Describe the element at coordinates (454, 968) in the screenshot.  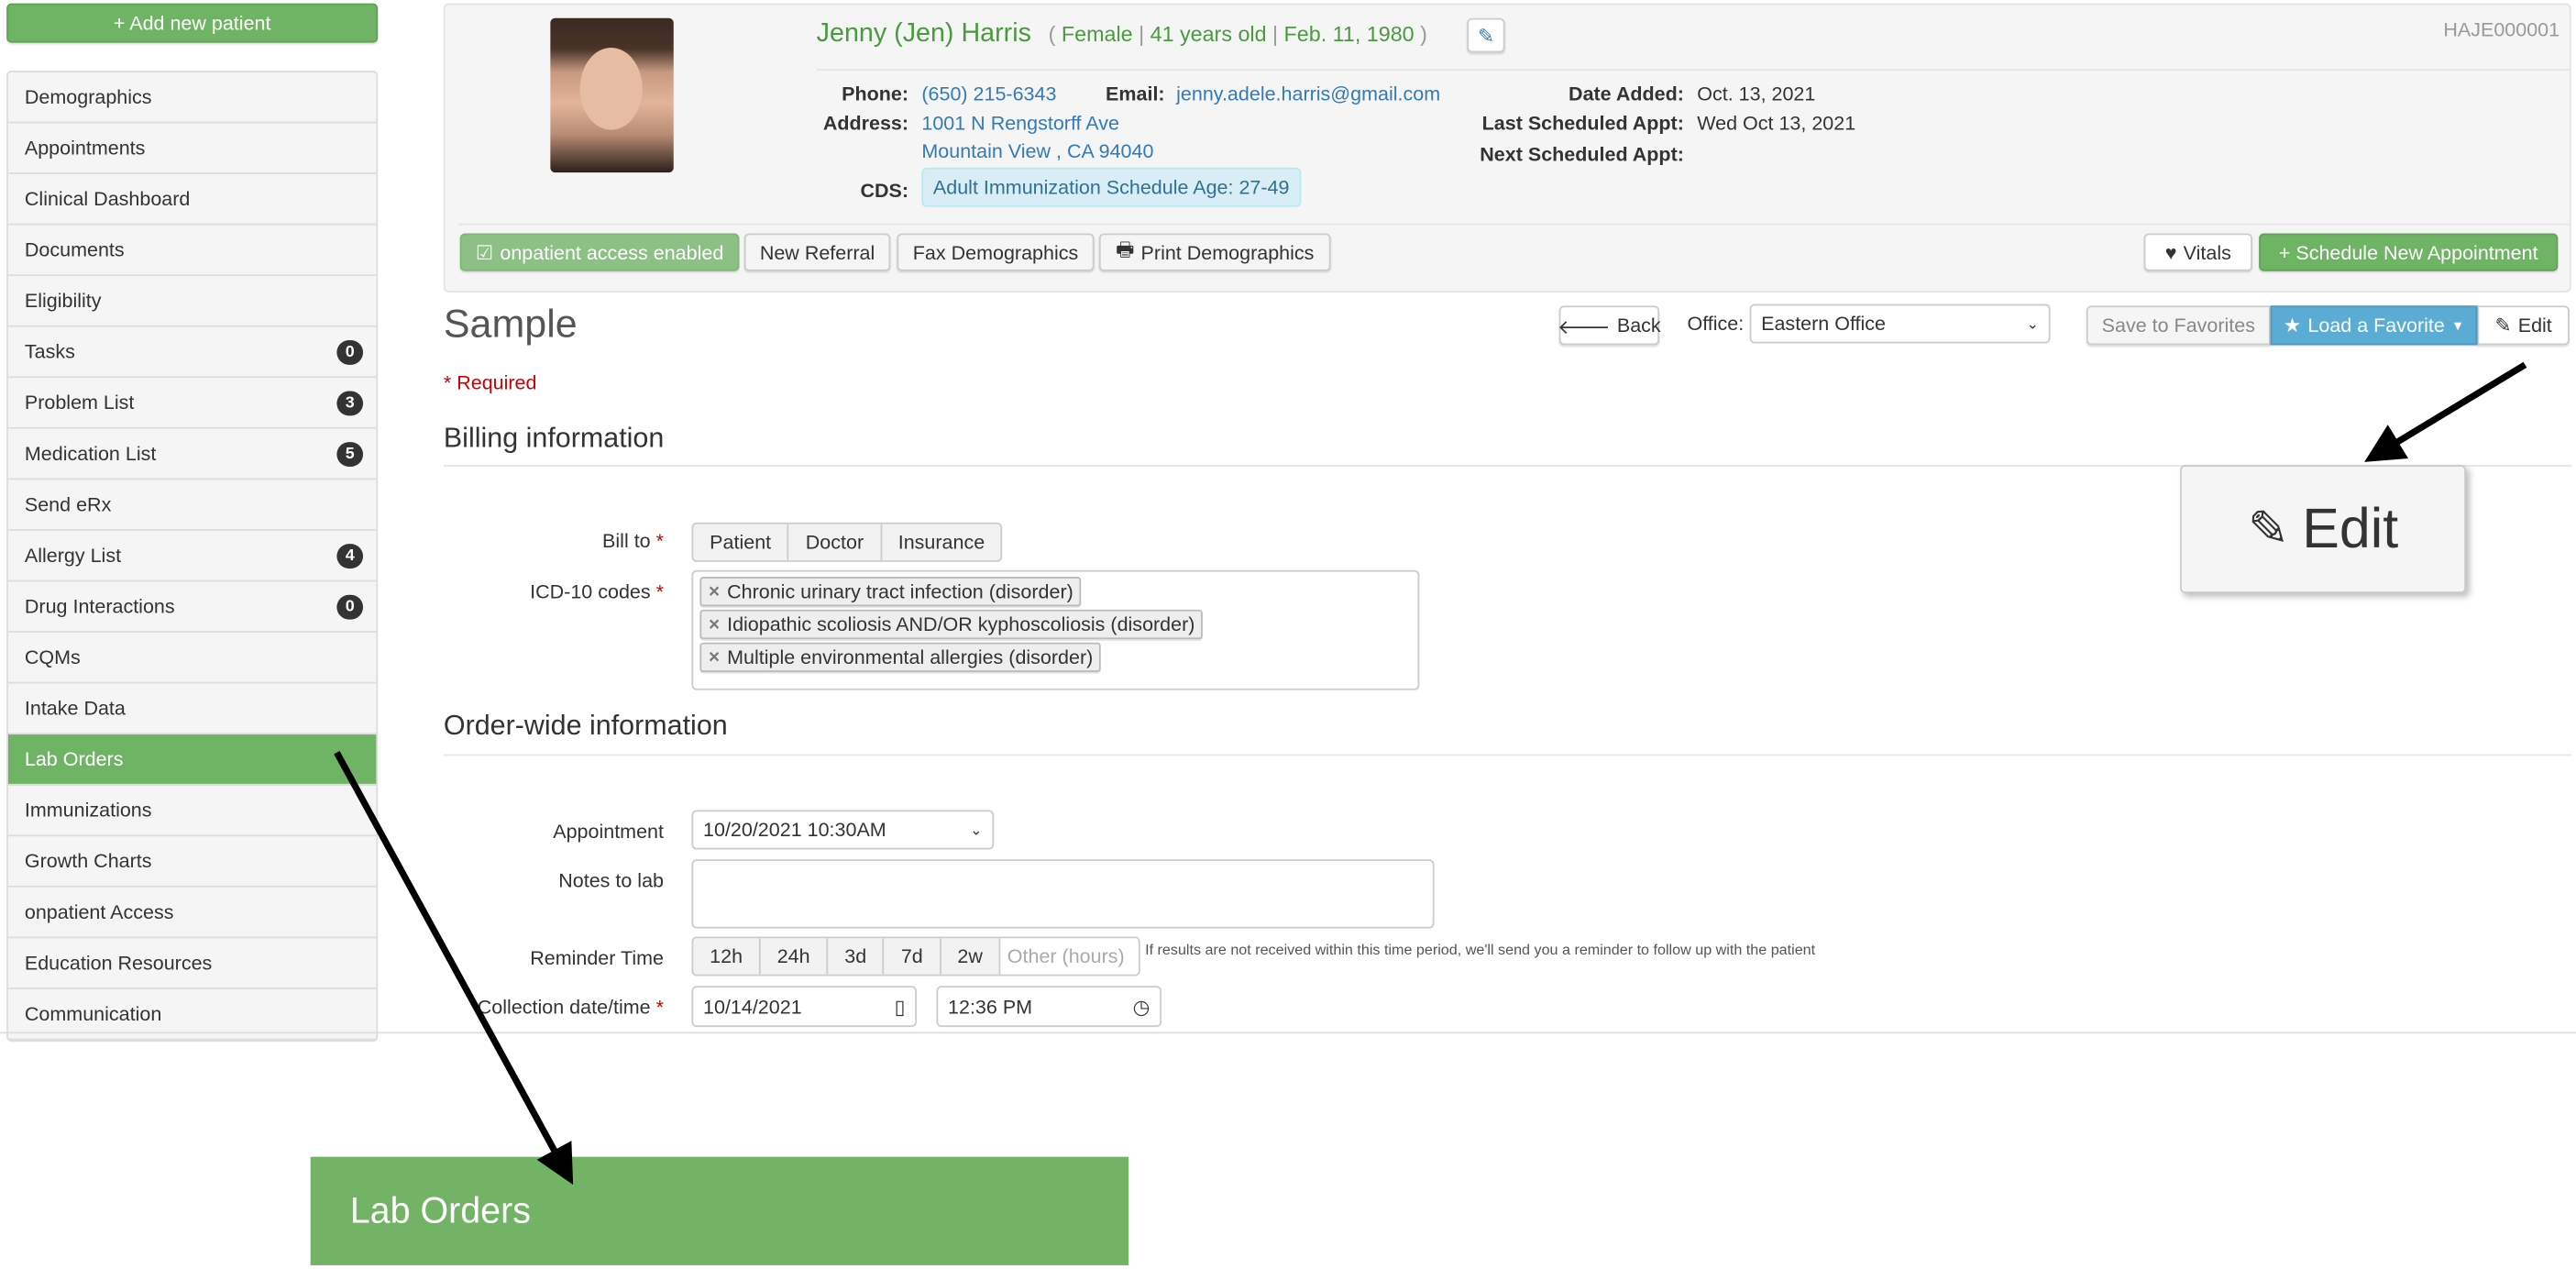
I see `arrow-to-lab-orders` at that location.